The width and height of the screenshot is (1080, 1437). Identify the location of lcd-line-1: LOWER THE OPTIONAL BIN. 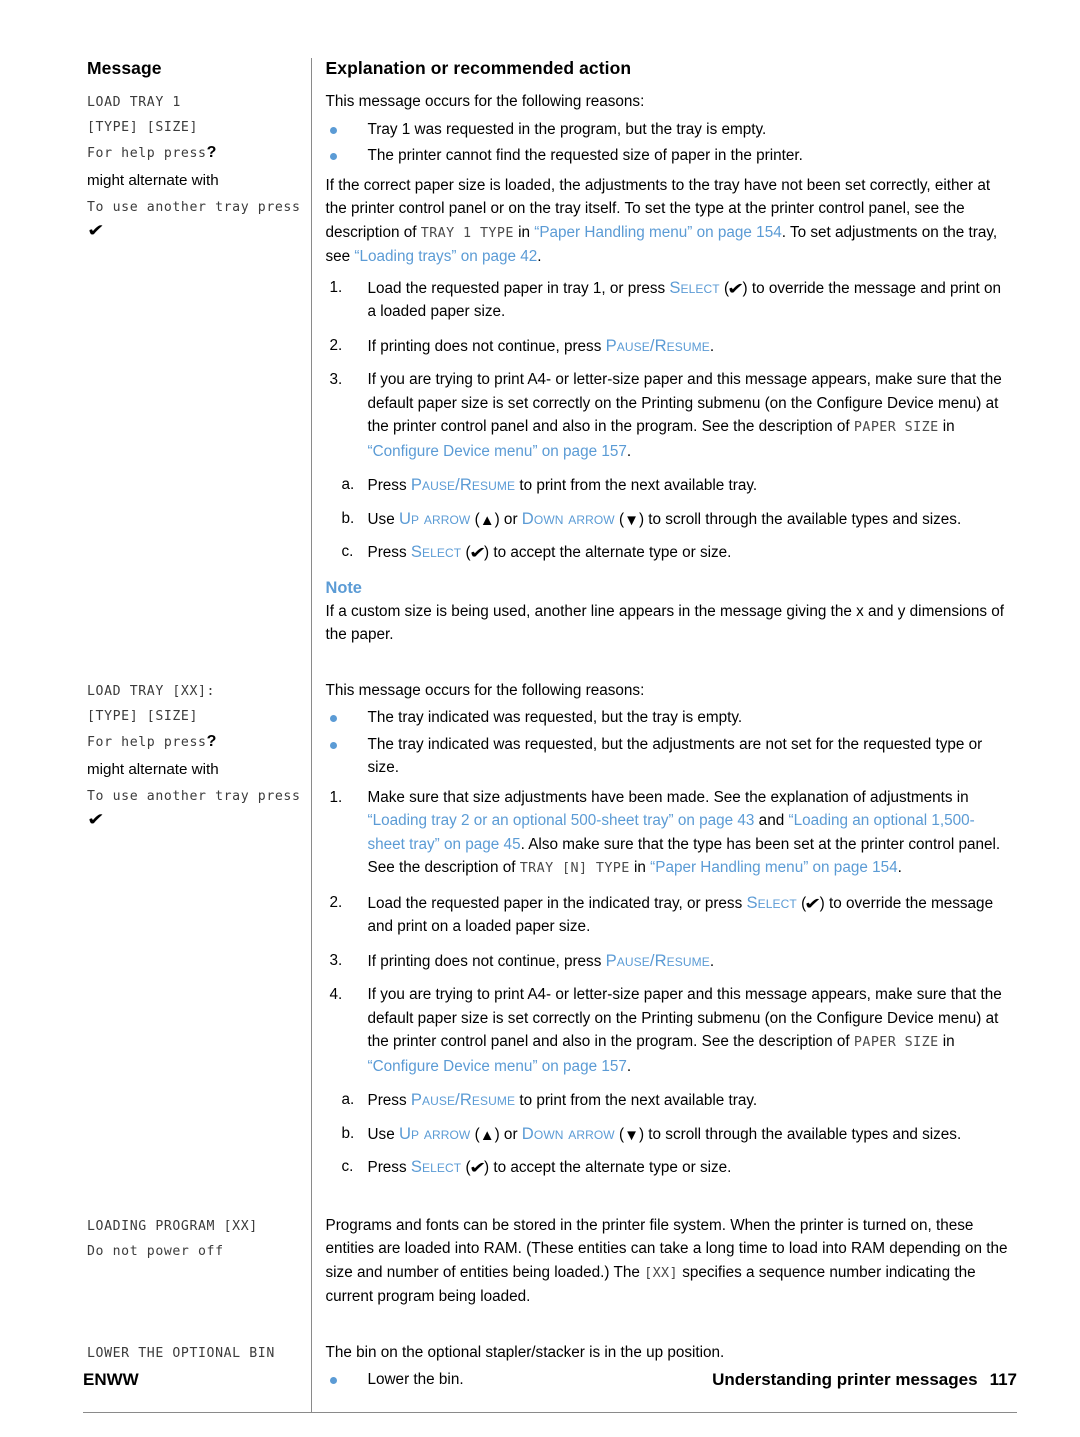
(181, 1353).